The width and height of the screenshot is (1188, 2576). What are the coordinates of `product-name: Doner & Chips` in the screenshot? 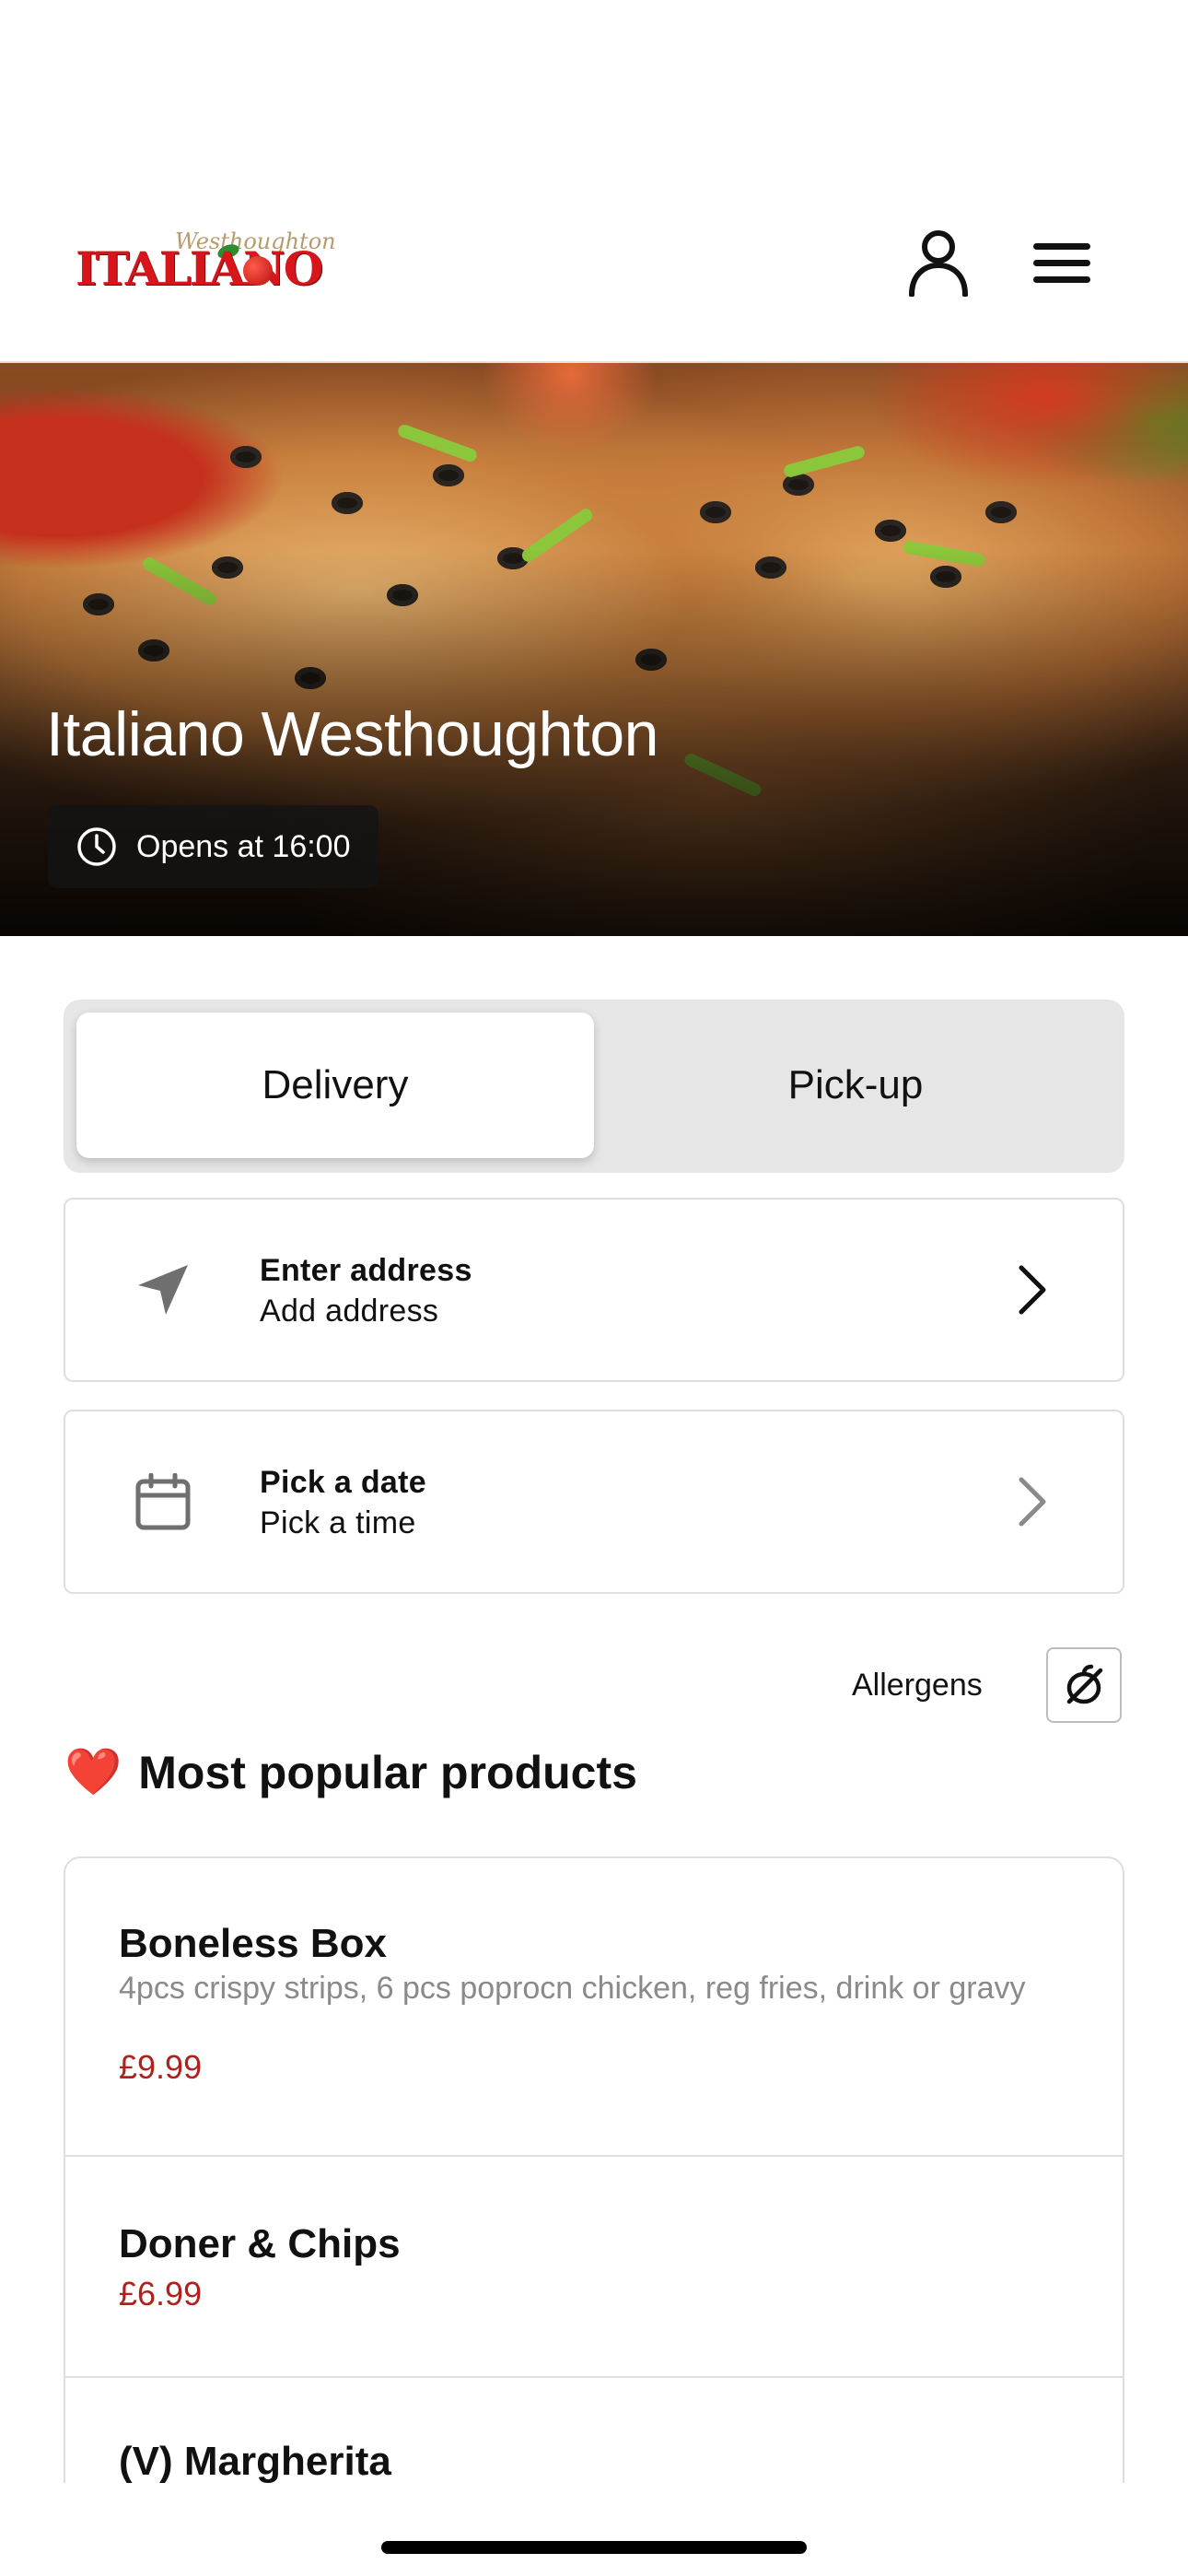 It's located at (260, 2243).